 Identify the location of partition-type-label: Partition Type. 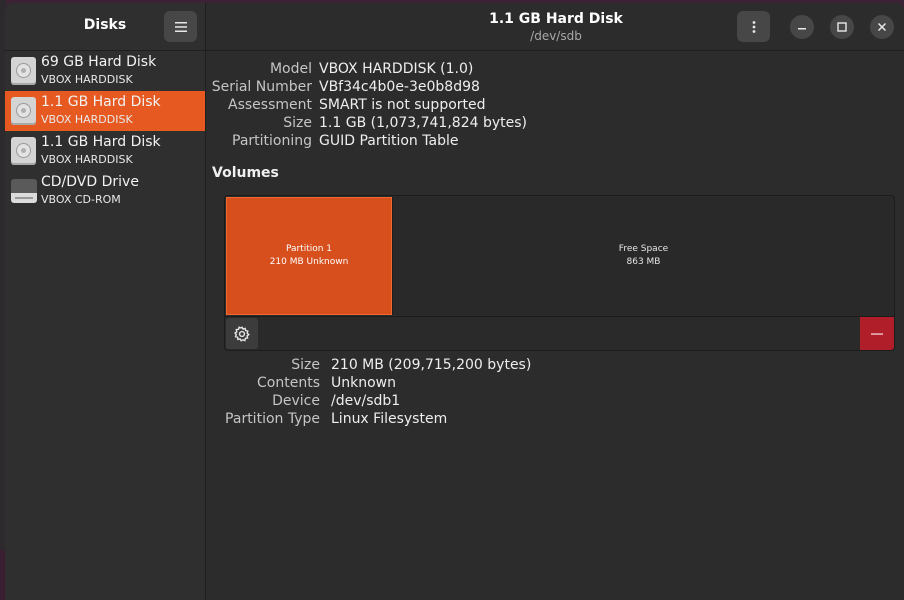
(272, 419).